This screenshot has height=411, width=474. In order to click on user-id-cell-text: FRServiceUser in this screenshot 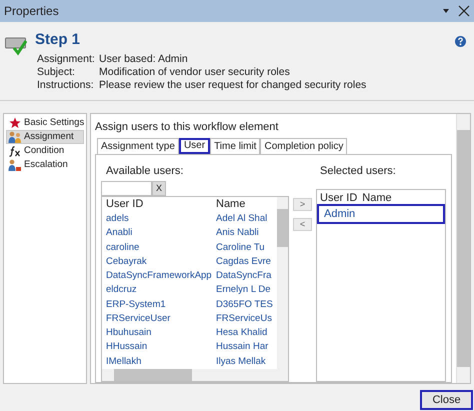, I will do `click(139, 319)`.